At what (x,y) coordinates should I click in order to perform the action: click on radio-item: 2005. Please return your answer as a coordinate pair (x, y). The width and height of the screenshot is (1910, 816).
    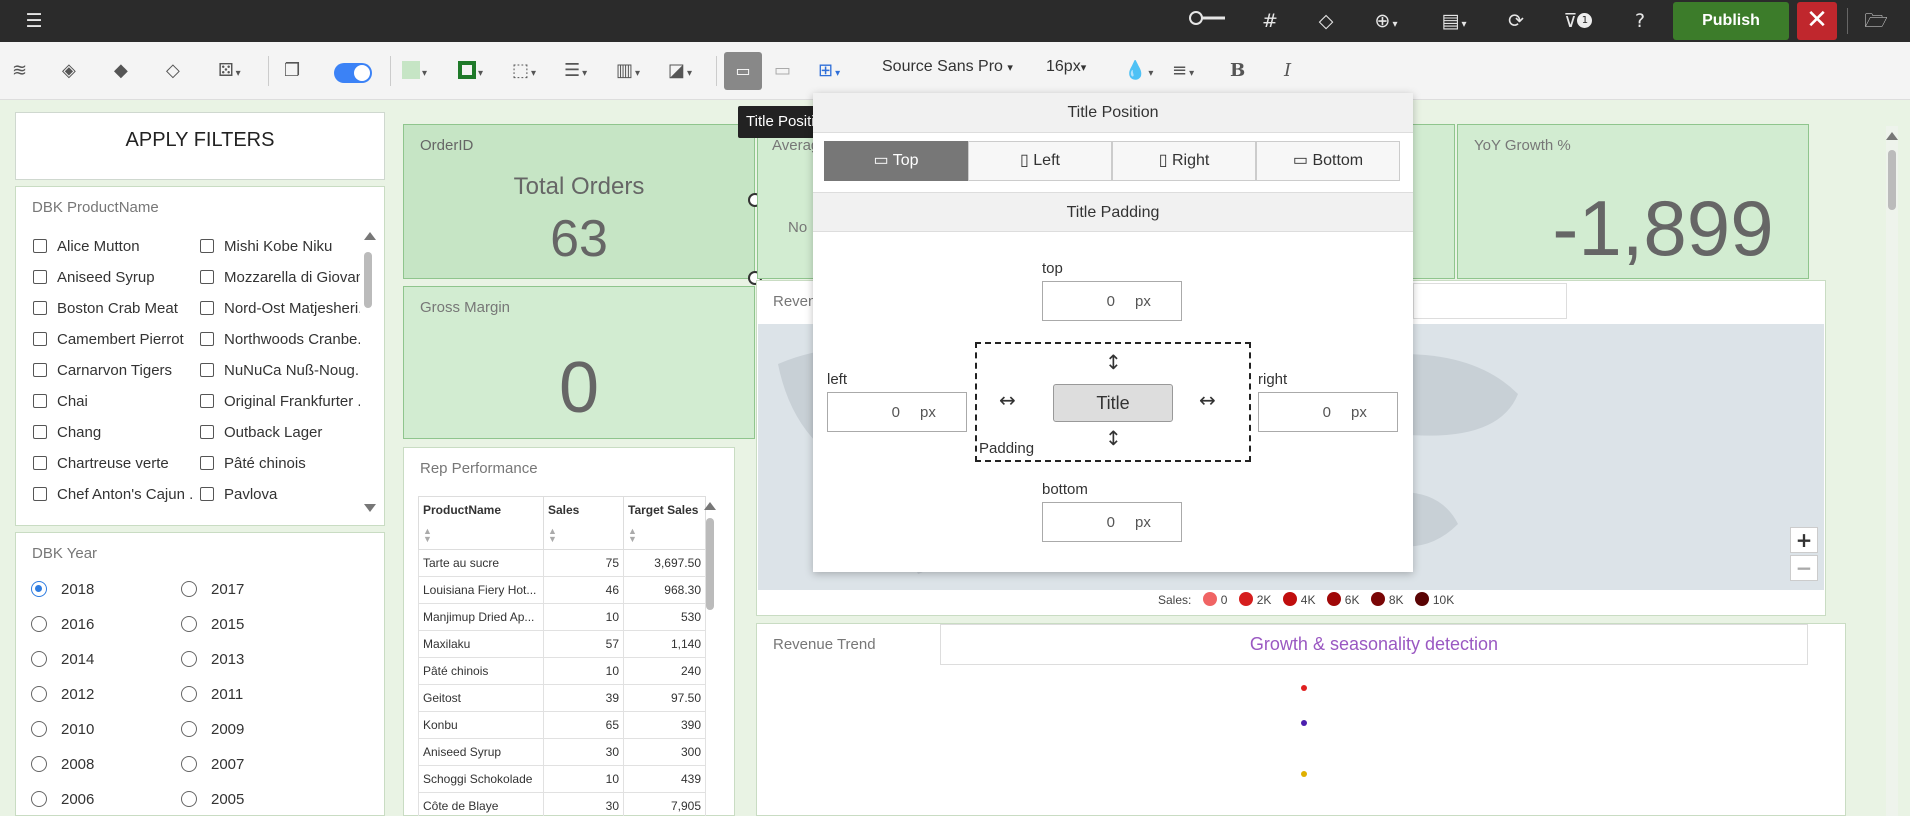
    Looking at the image, I should click on (241, 800).